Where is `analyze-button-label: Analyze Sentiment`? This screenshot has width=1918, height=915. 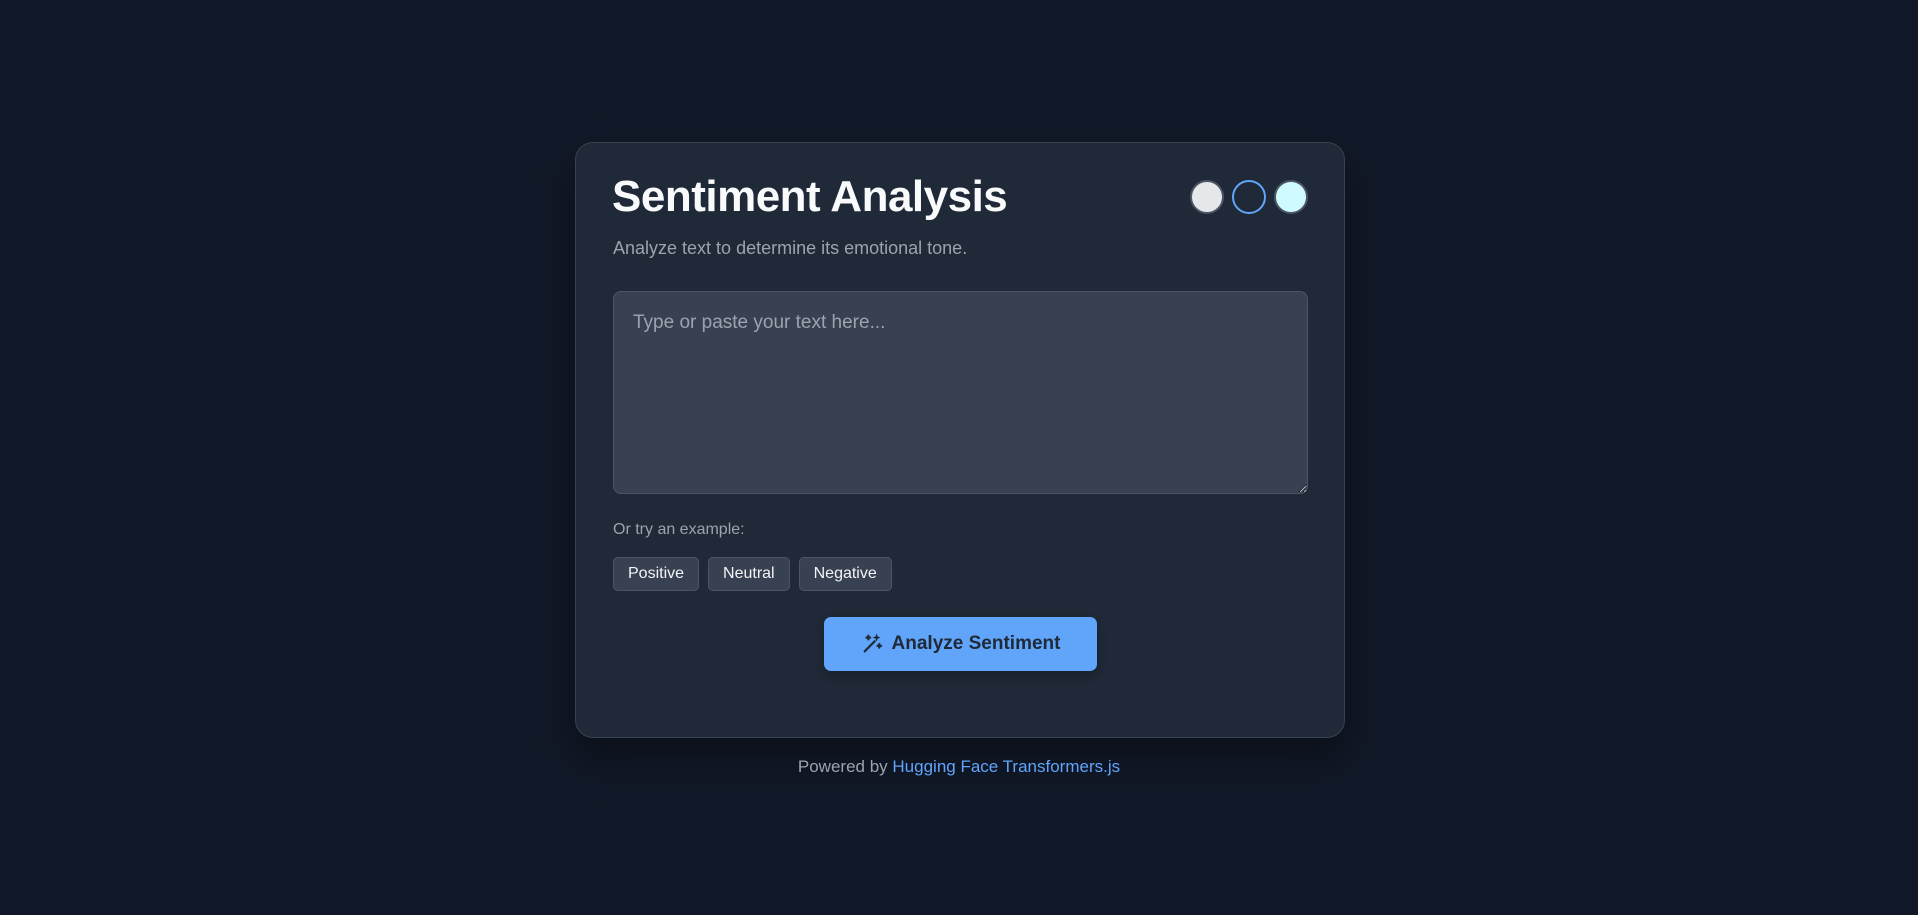 analyze-button-label: Analyze Sentiment is located at coordinates (976, 643).